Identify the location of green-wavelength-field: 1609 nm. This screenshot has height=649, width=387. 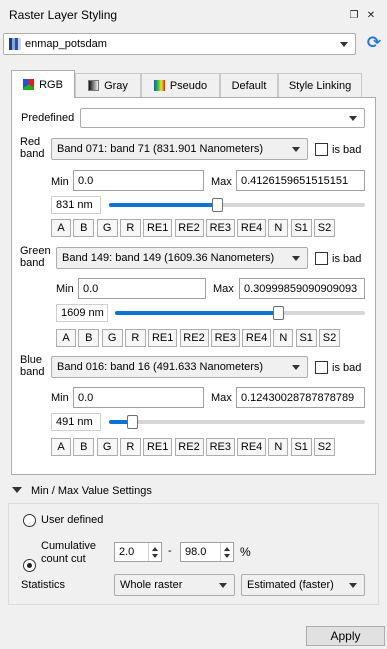
(82, 313).